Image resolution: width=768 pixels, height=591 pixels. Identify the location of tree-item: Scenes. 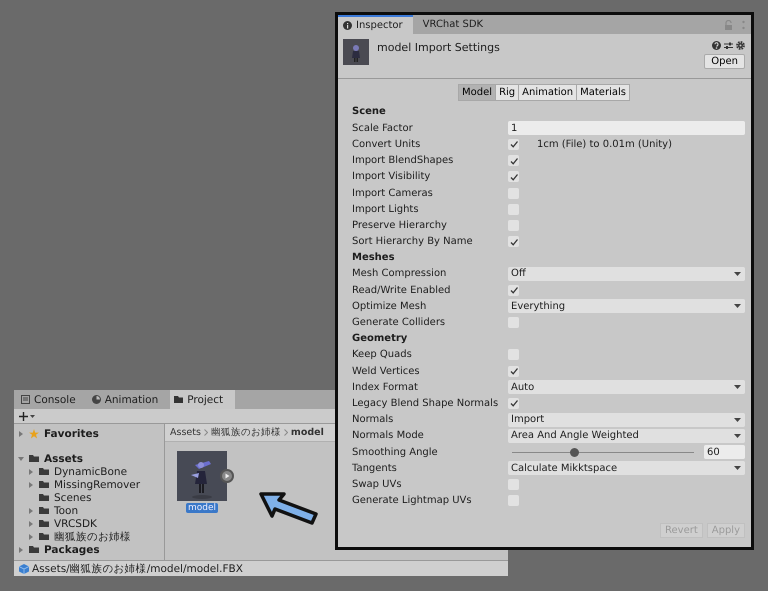
(73, 498).